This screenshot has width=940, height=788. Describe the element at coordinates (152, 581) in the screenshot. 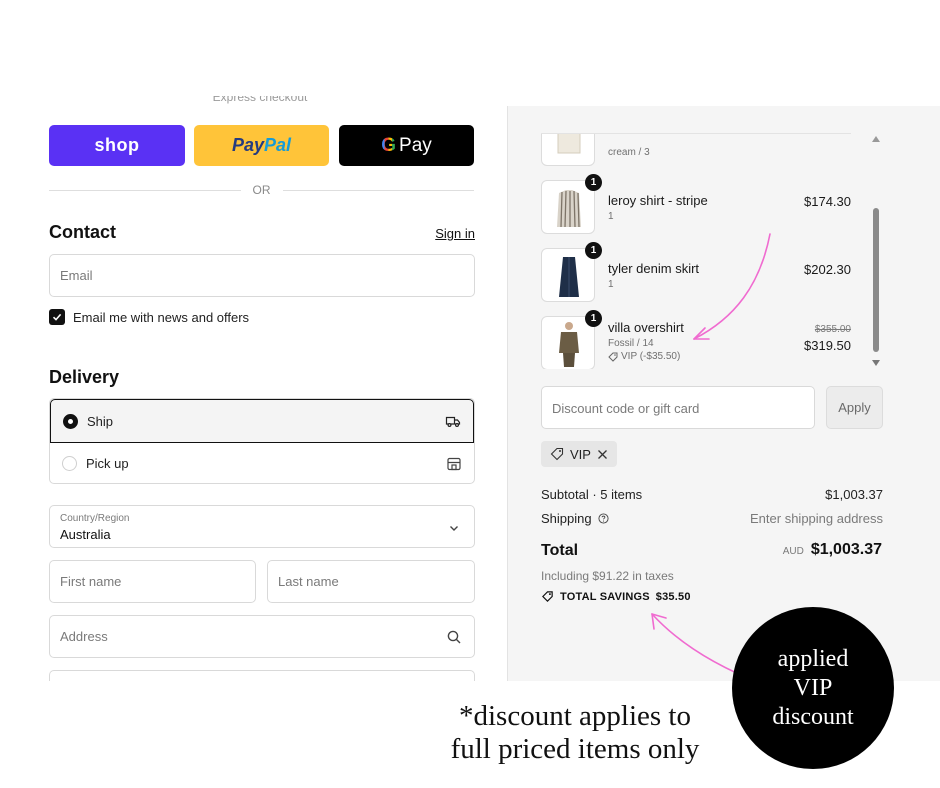

I see `first-name-field: First name` at that location.